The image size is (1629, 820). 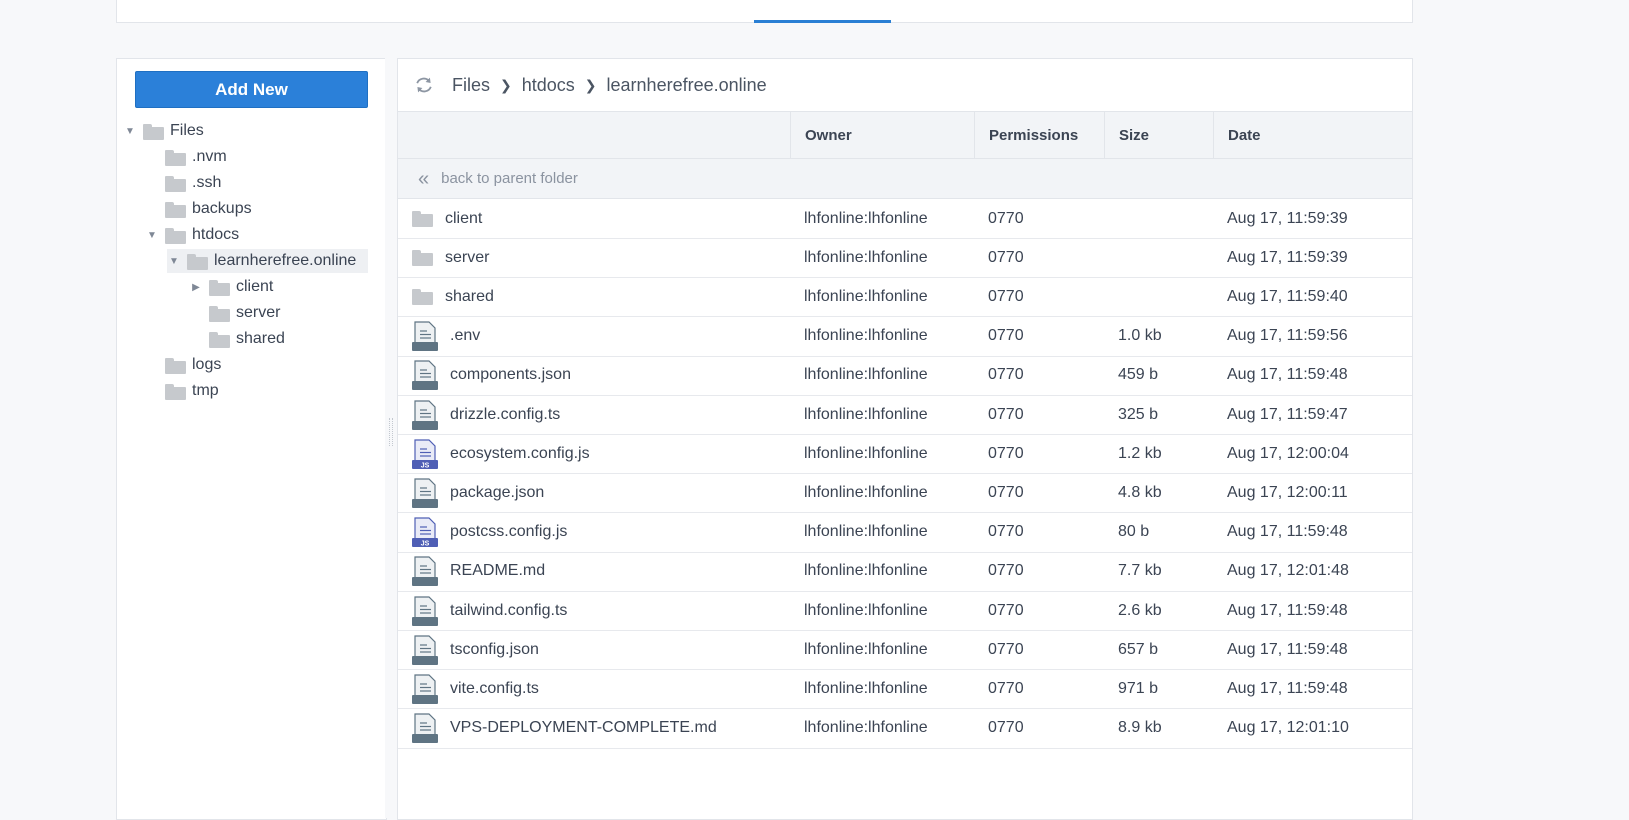 I want to click on name-cell: tailwind.config.ts, so click(x=489, y=610).